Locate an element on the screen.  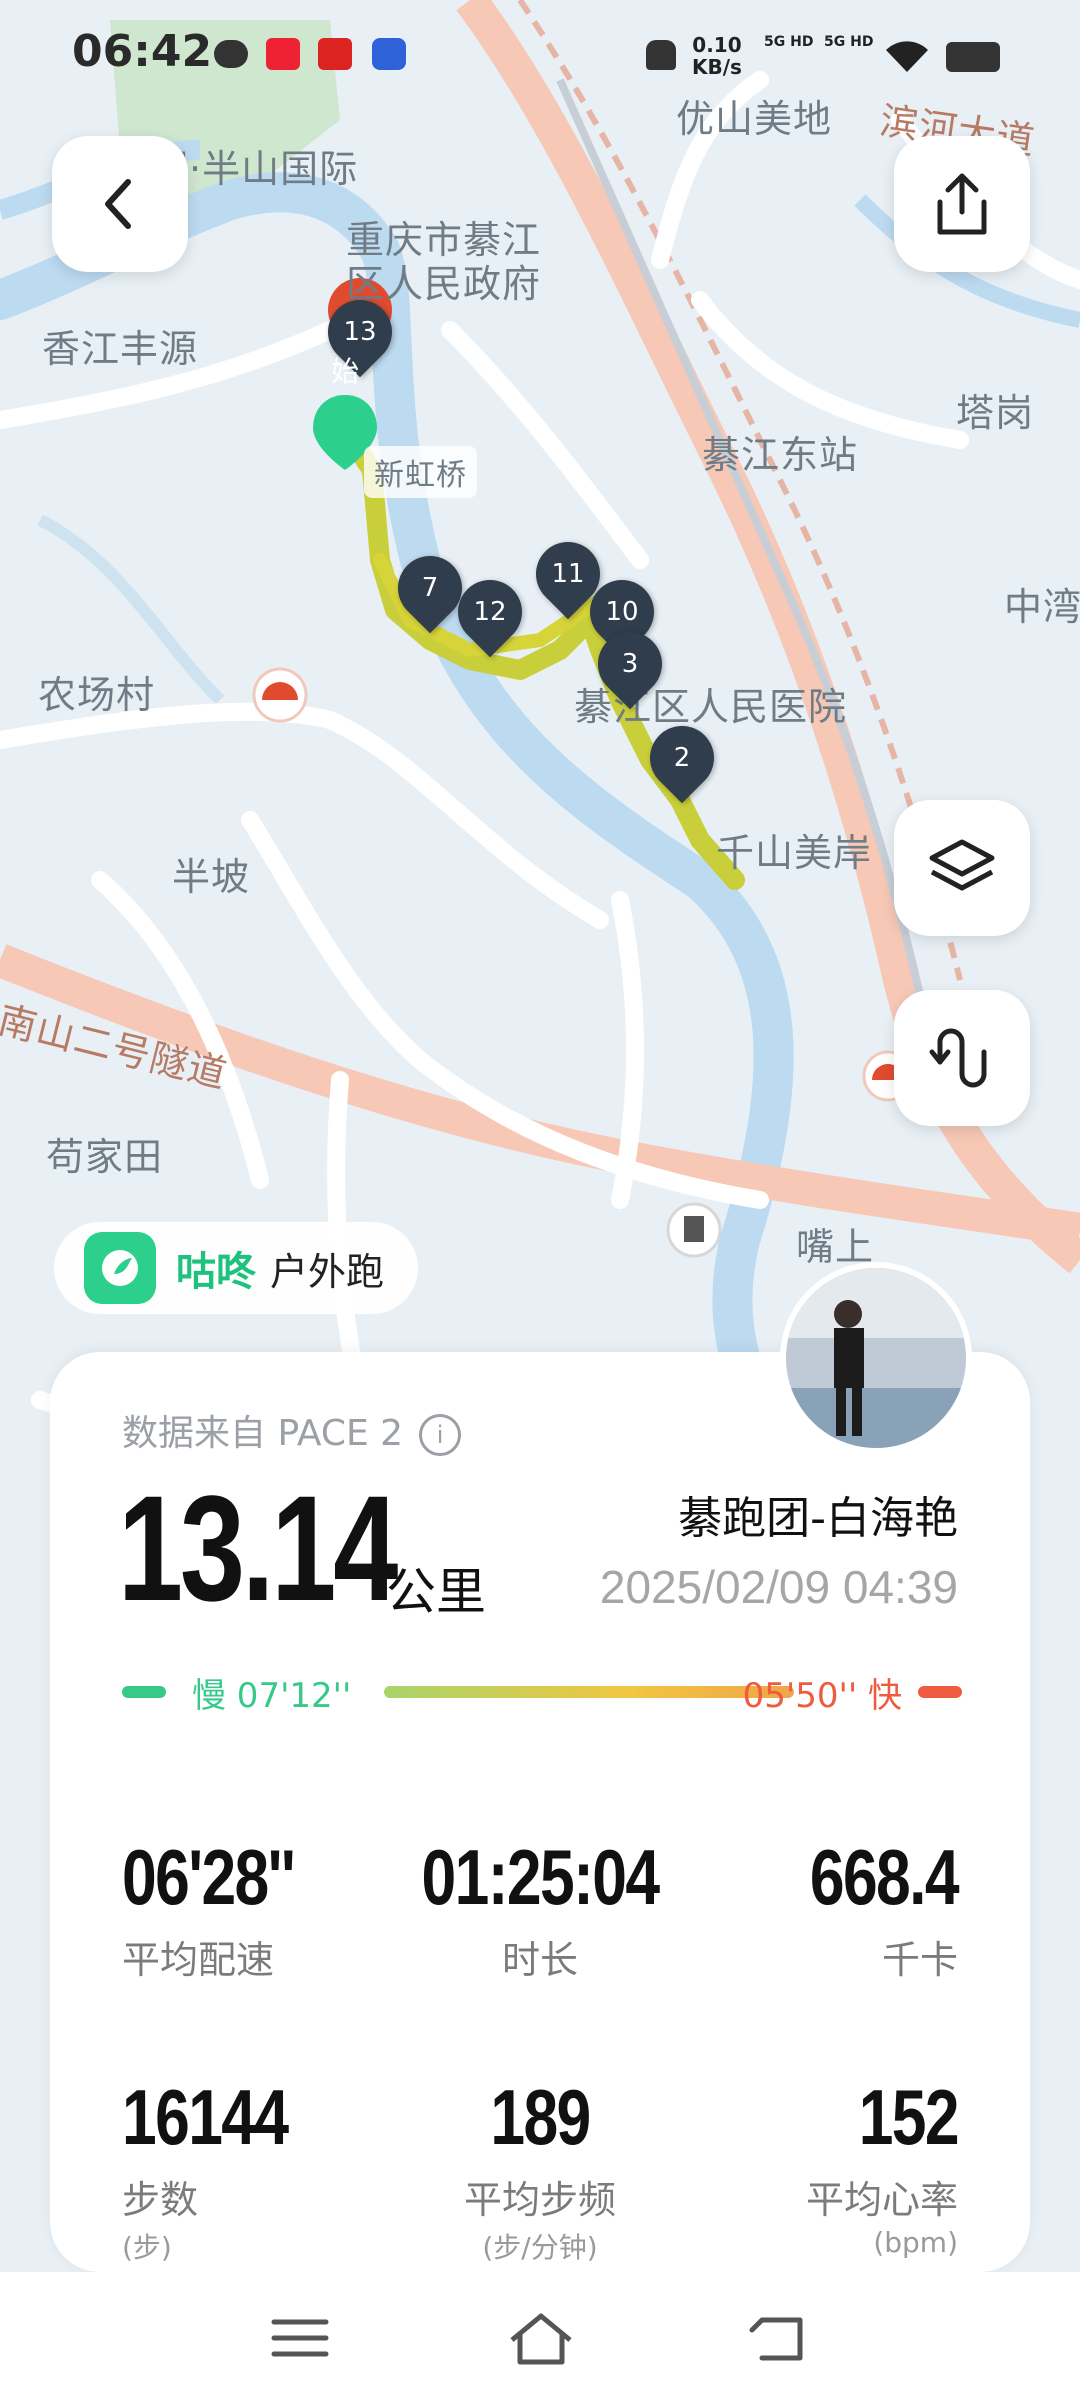
distance-unit: 公里 is located at coordinates (436, 1592).